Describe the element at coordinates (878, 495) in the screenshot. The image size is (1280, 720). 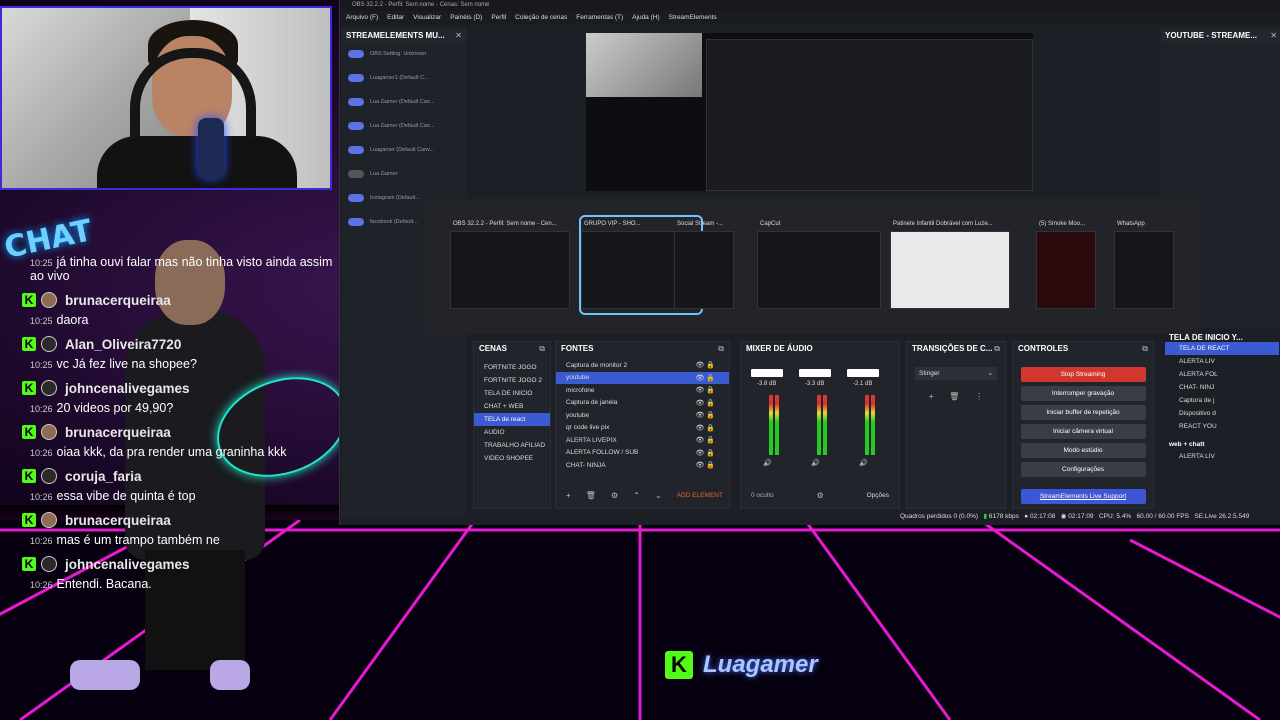
I see `mixer-options-button: Opções` at that location.